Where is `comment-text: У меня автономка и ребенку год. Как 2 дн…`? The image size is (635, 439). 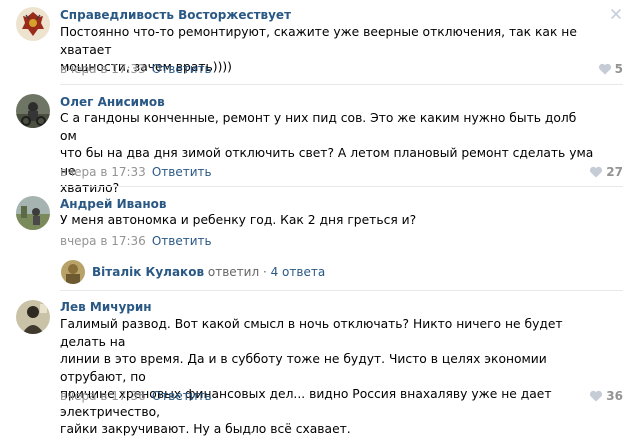
comment-text: У меня автономка и ребенку год. Как 2 дн… is located at coordinates (327, 221).